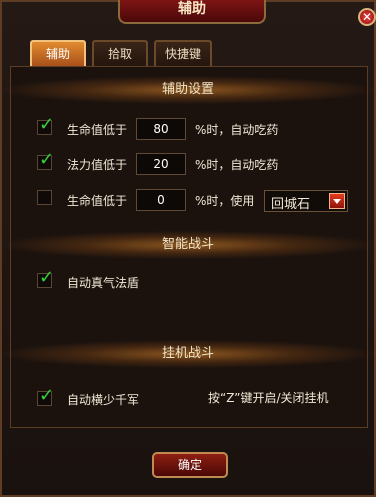  I want to click on checkbox-auto-skill: ✓, so click(45, 396).